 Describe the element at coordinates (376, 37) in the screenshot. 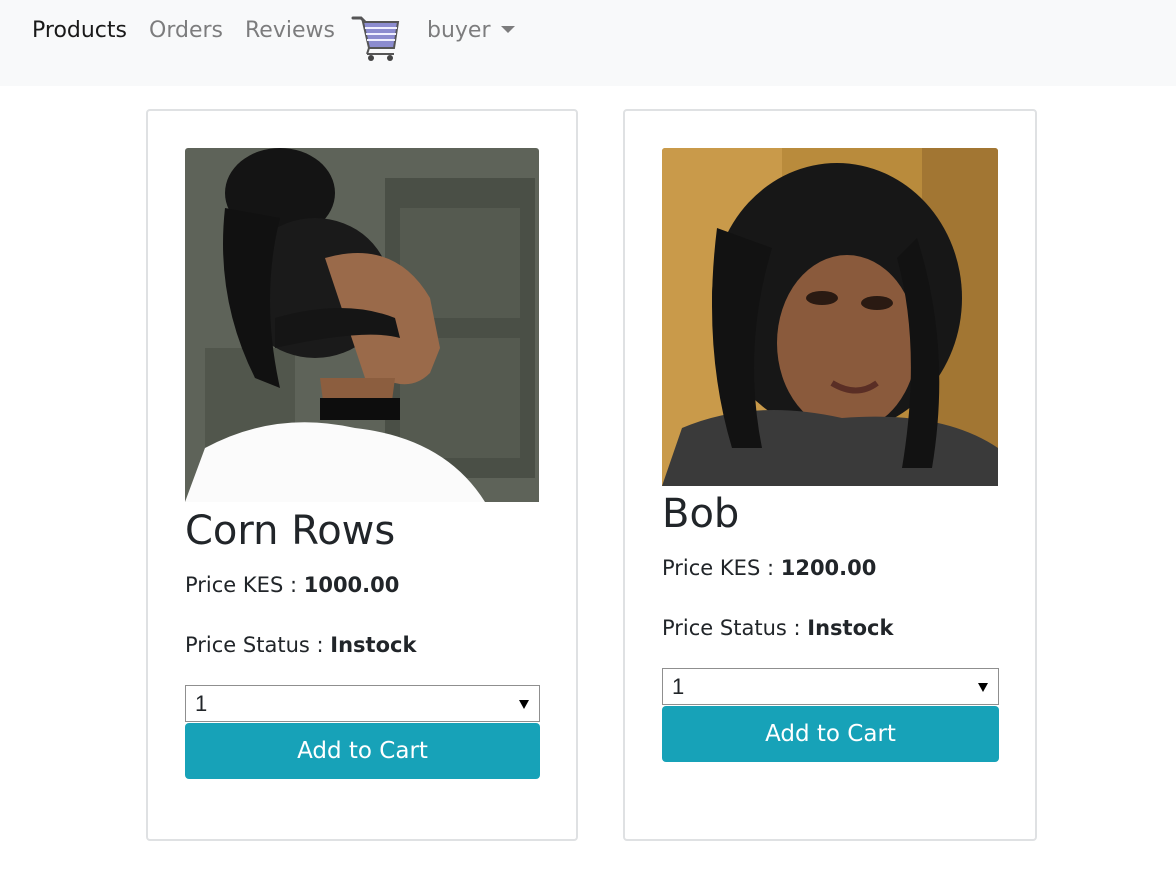

I see `shopping-cart-icon` at that location.